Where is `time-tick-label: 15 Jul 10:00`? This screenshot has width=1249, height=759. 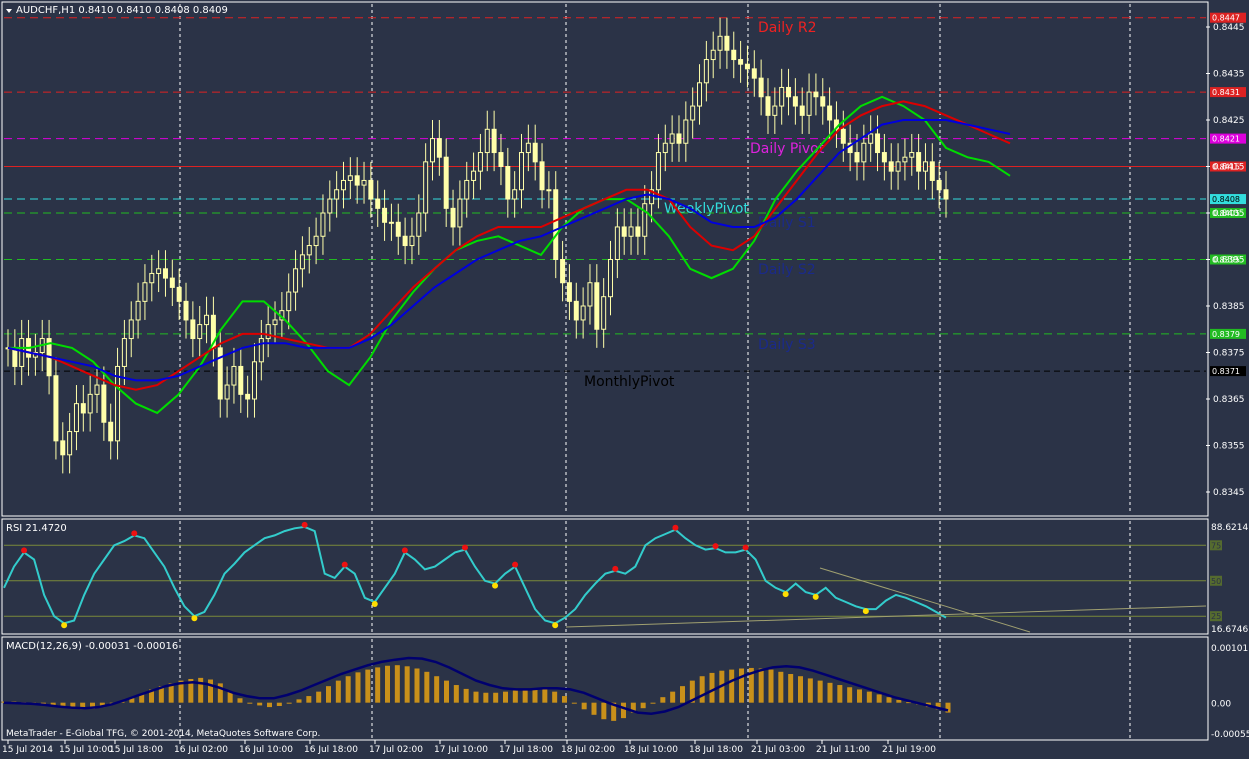
time-tick-label: 15 Jul 10:00 is located at coordinates (86, 750).